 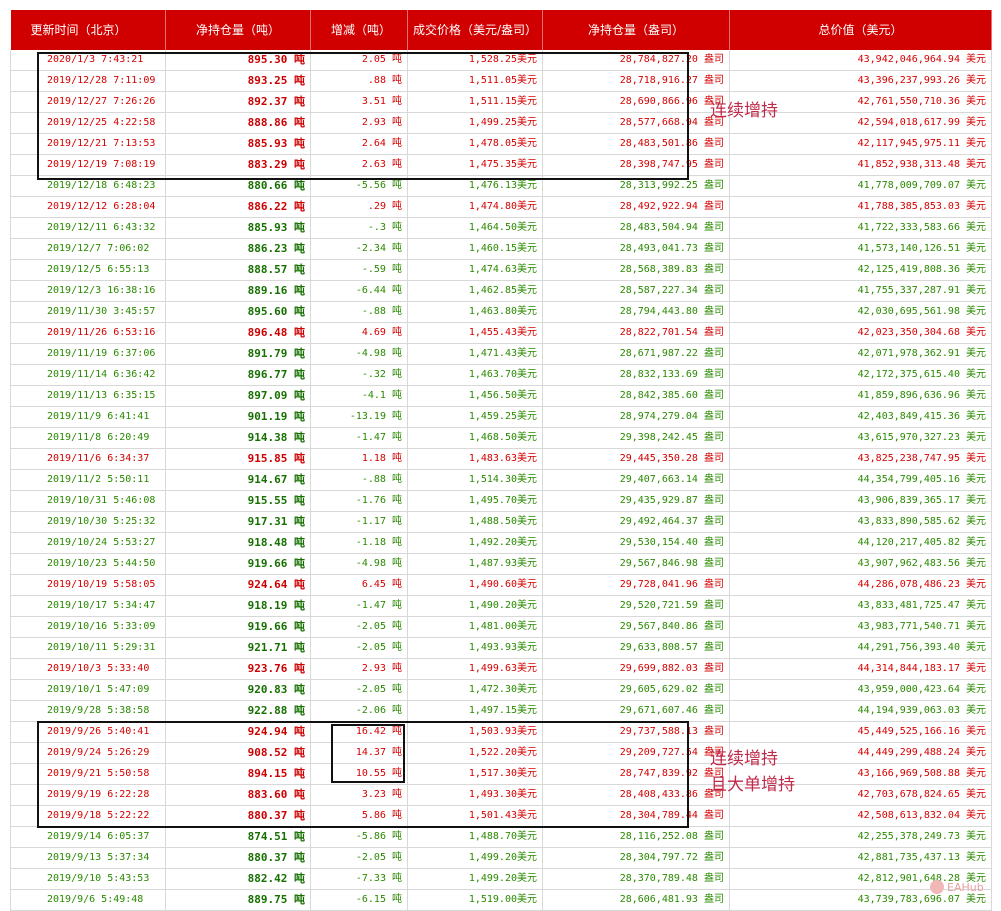 What do you see at coordinates (359, 333) in the screenshot?
I see `row-change-ton-cell: 4.69 吨` at bounding box center [359, 333].